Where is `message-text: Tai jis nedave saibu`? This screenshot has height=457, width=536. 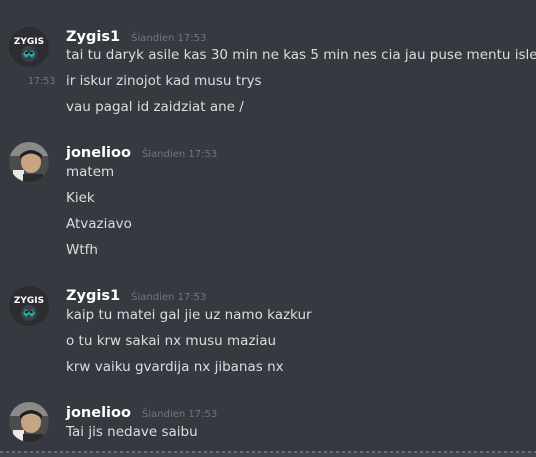 message-text: Tai jis nedave saibu is located at coordinates (132, 432).